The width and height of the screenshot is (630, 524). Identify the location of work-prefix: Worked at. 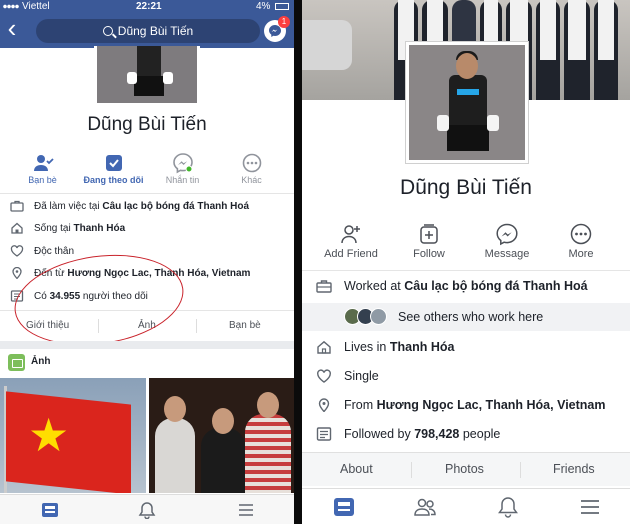
(374, 286).